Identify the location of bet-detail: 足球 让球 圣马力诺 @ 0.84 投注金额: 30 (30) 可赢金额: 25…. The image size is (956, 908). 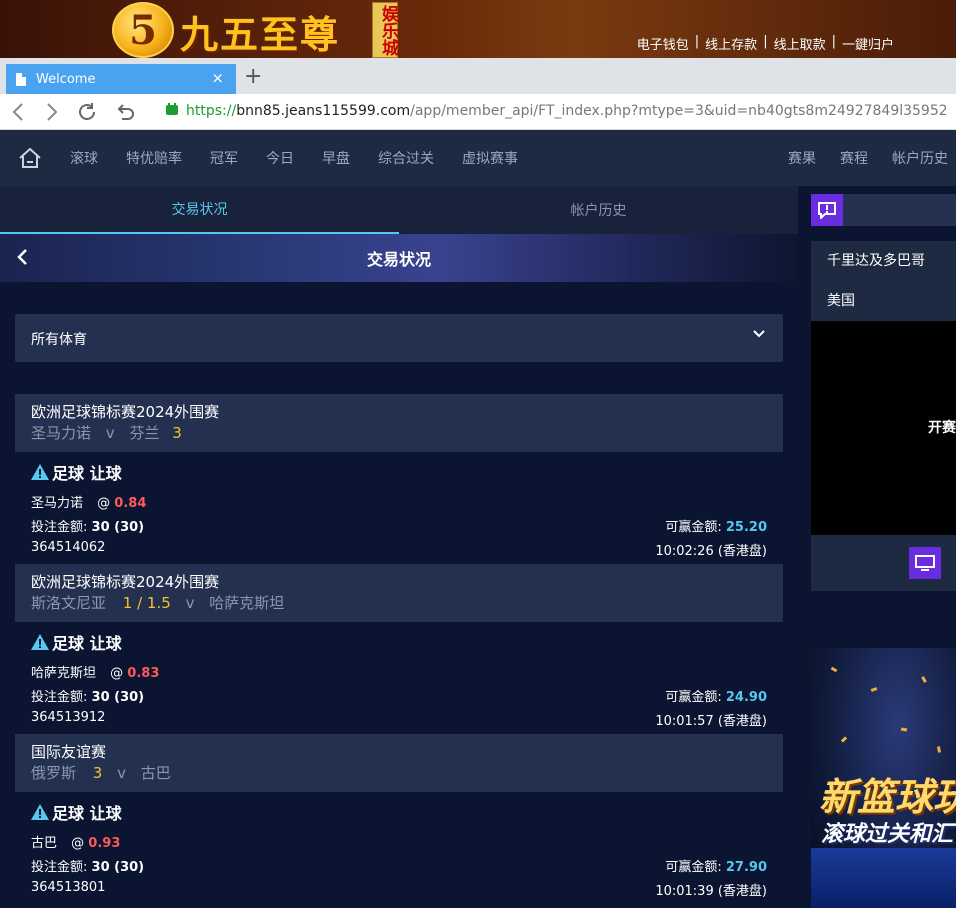
(399, 508).